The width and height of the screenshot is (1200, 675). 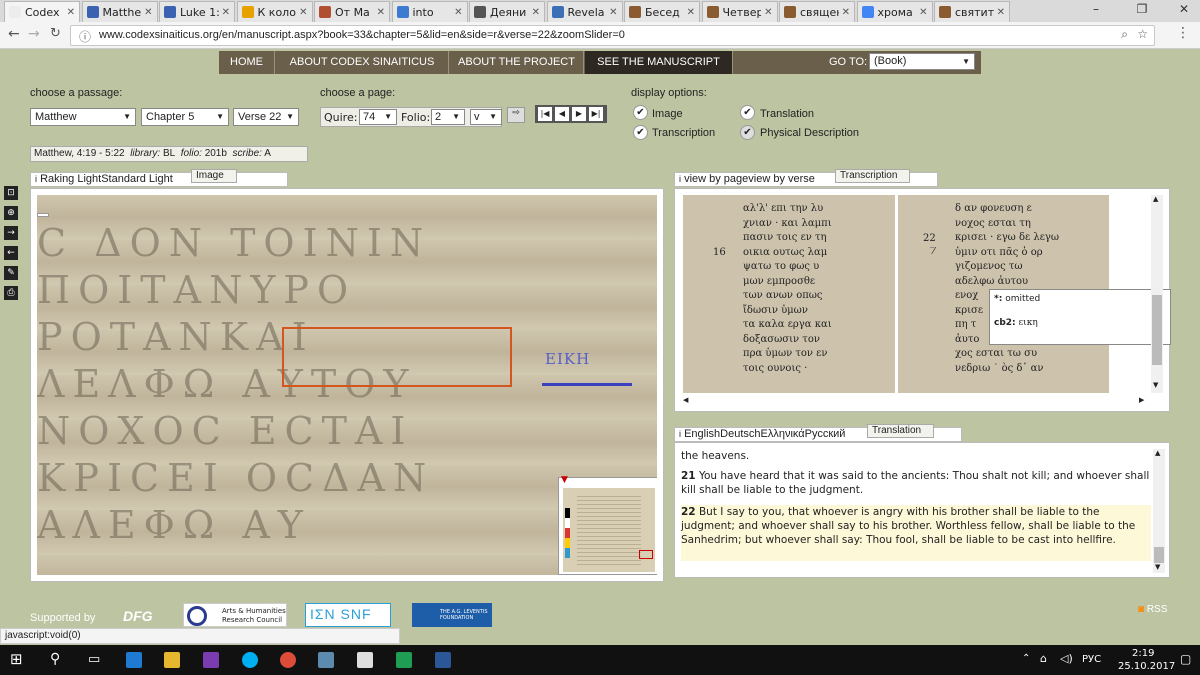 What do you see at coordinates (662, 11) in the screenshot?
I see `browser-tab: Бесед ✕` at bounding box center [662, 11].